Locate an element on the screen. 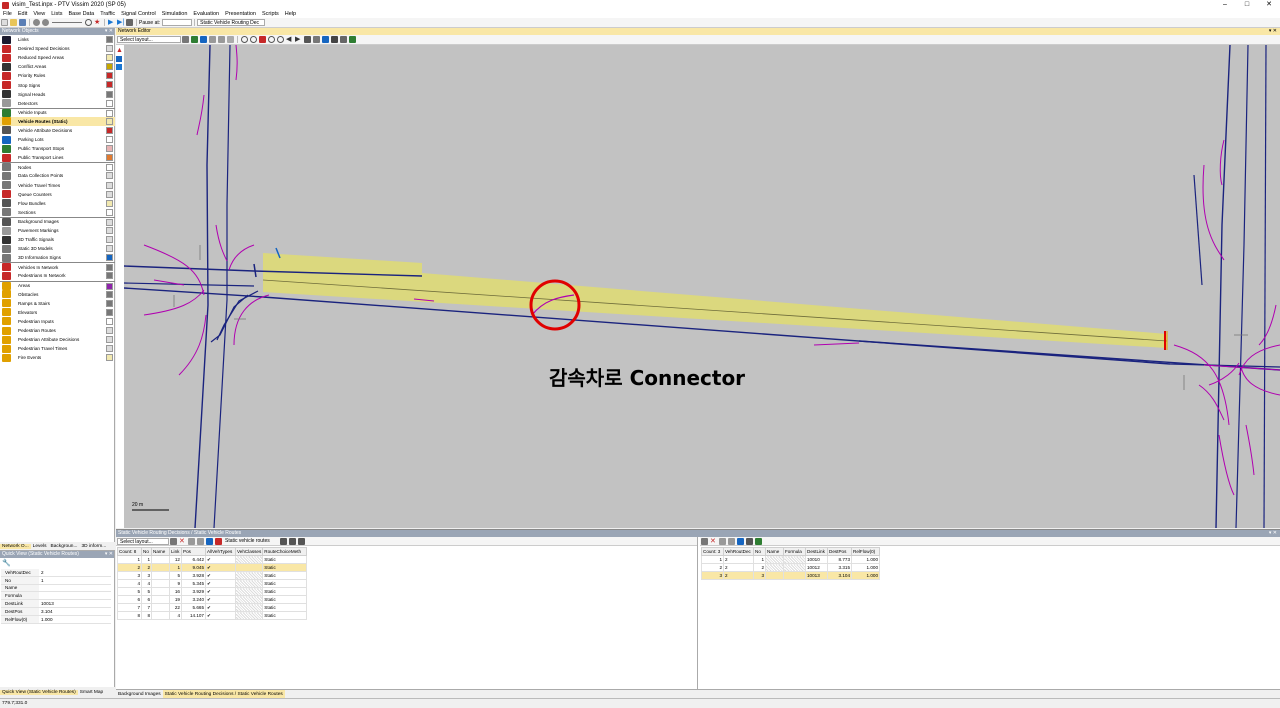 The image size is (1280, 708). step-icon: ▶| is located at coordinates (120, 22).